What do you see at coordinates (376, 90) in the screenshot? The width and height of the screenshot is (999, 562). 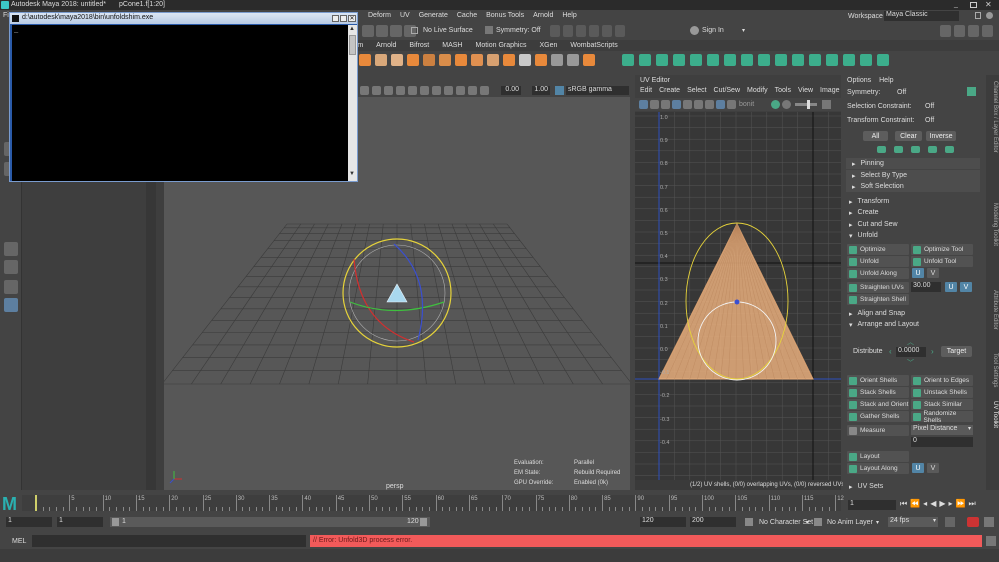 I see `smooth-shade-icon` at bounding box center [376, 90].